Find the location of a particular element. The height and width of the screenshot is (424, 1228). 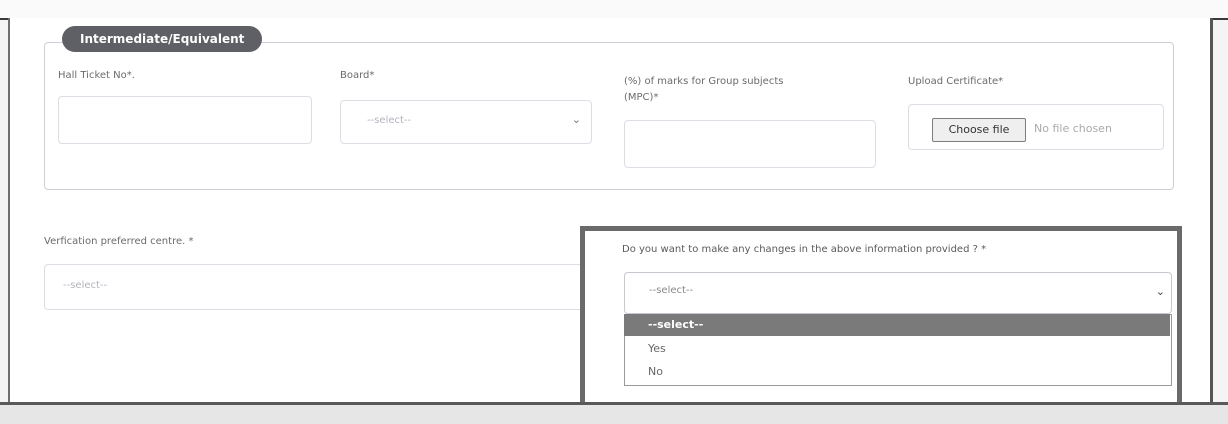

verification-centre-select: --select-- is located at coordinates (319, 287).